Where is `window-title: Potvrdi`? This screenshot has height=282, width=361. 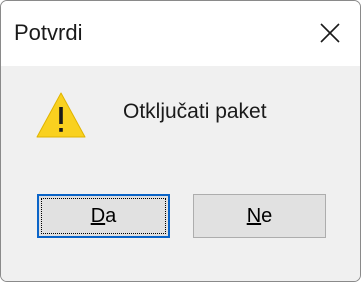 window-title: Potvrdi is located at coordinates (48, 32).